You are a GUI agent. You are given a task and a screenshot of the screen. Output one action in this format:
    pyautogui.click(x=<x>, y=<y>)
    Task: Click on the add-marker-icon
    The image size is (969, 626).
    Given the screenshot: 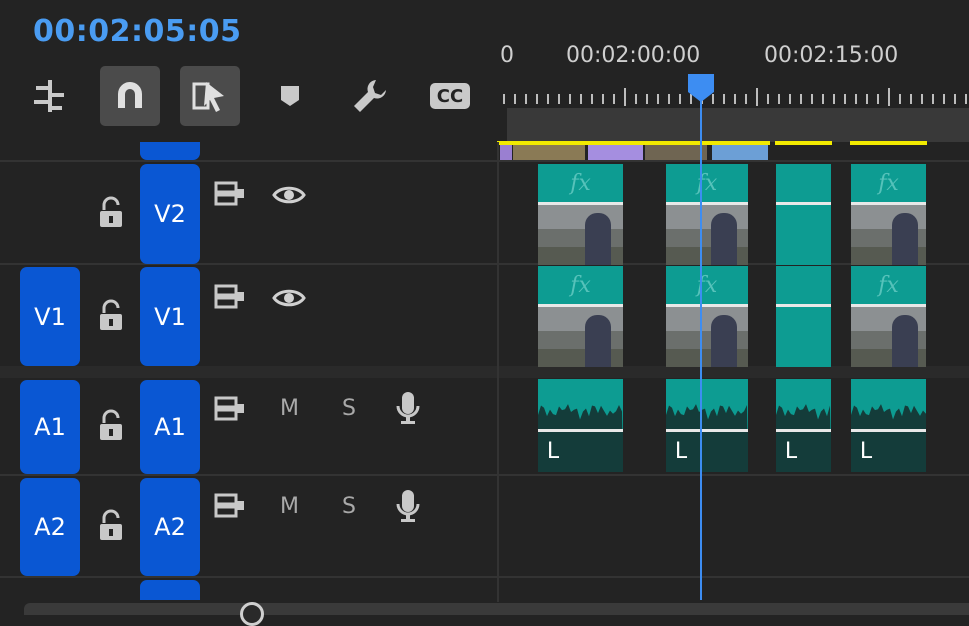 What is the action you would take?
    pyautogui.click(x=290, y=96)
    